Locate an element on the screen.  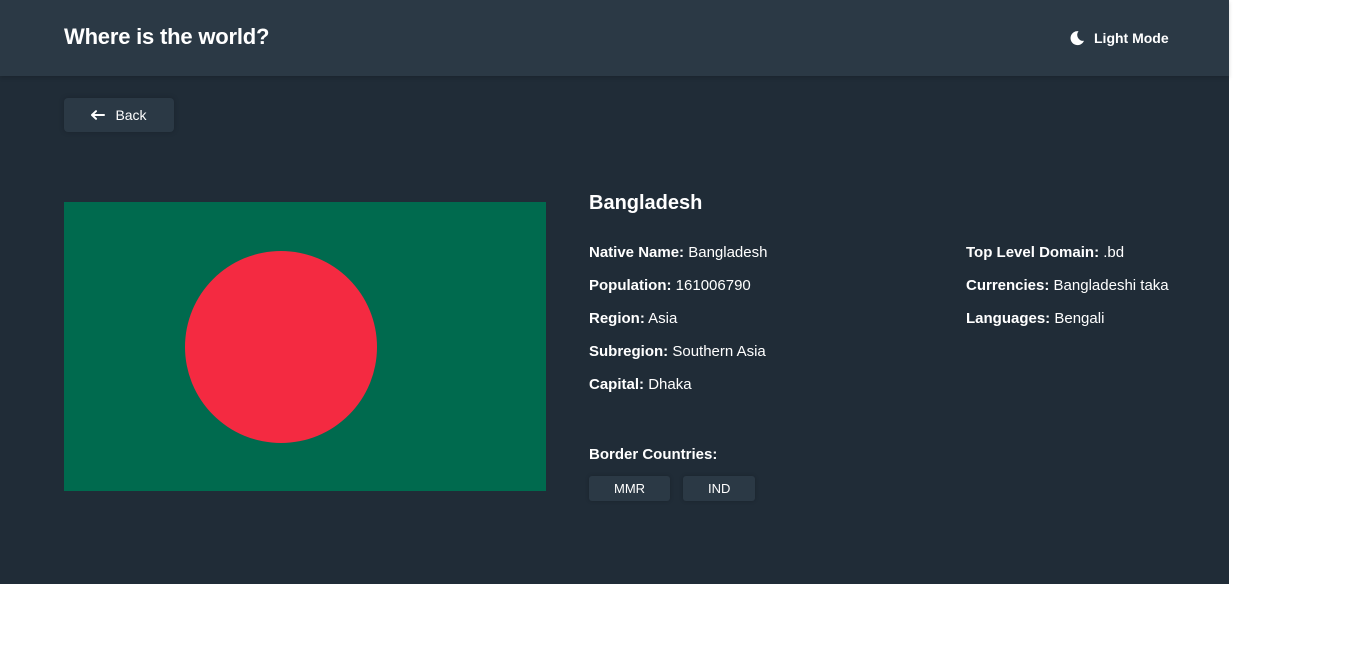
detail-label: Region: is located at coordinates (617, 318).